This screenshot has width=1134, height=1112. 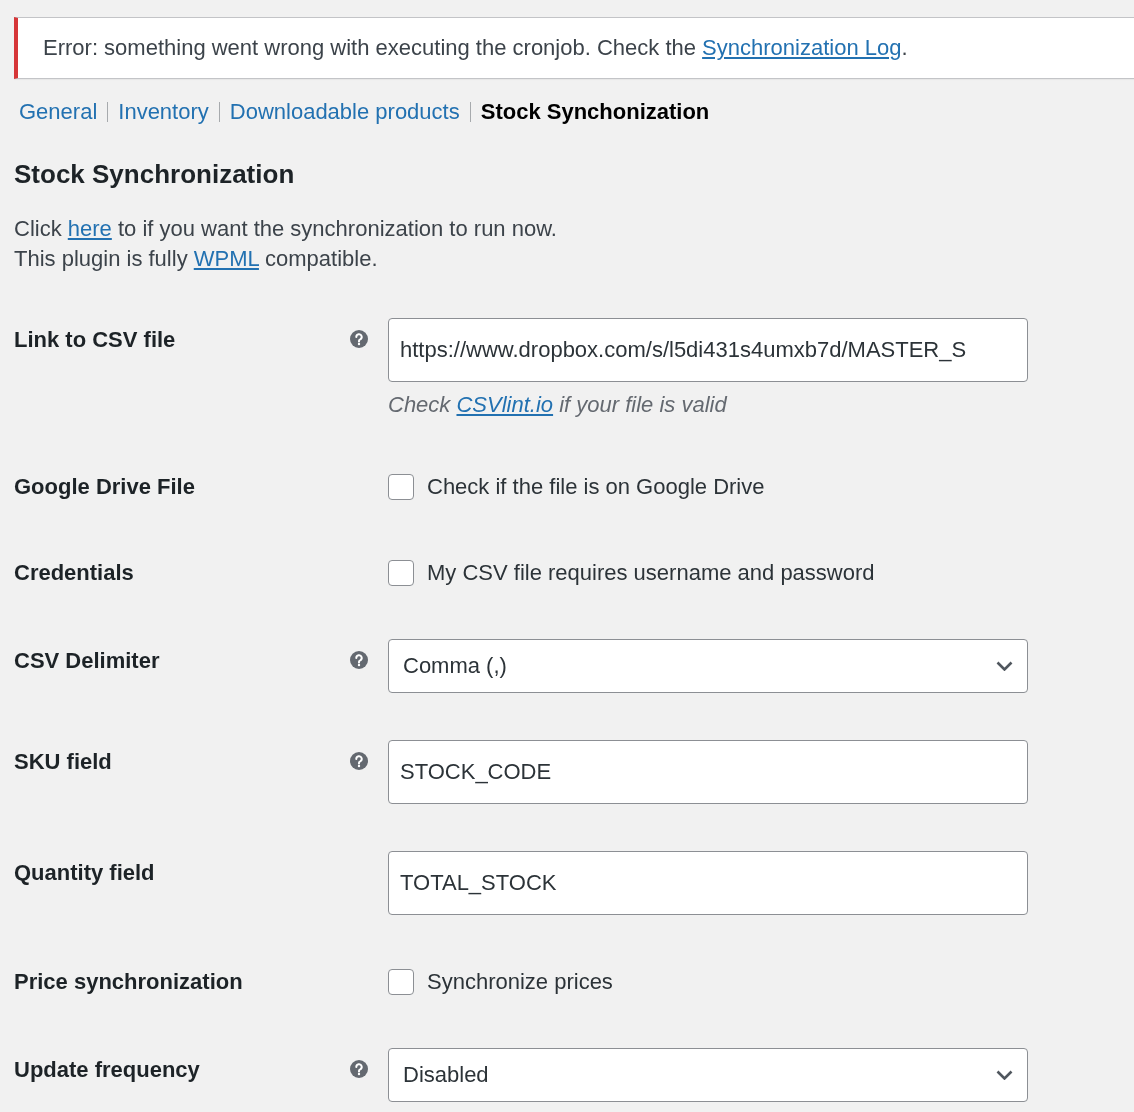 I want to click on inline-link: Synchronization Log, so click(x=802, y=47).